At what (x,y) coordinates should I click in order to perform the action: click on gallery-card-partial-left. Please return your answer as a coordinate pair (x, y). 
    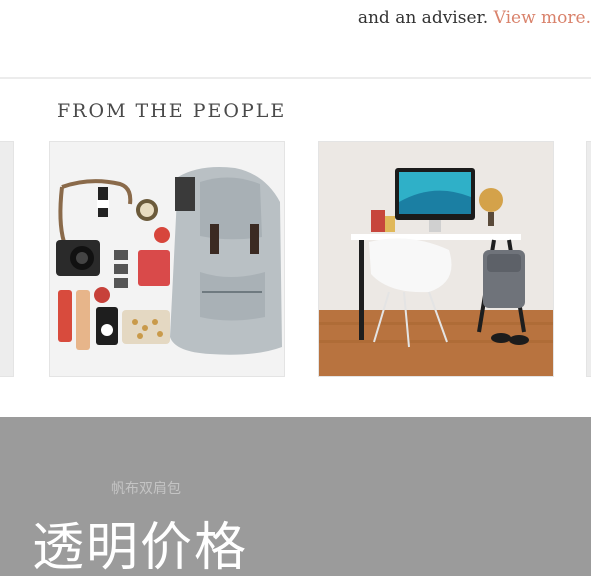
    Looking at the image, I should click on (7, 259).